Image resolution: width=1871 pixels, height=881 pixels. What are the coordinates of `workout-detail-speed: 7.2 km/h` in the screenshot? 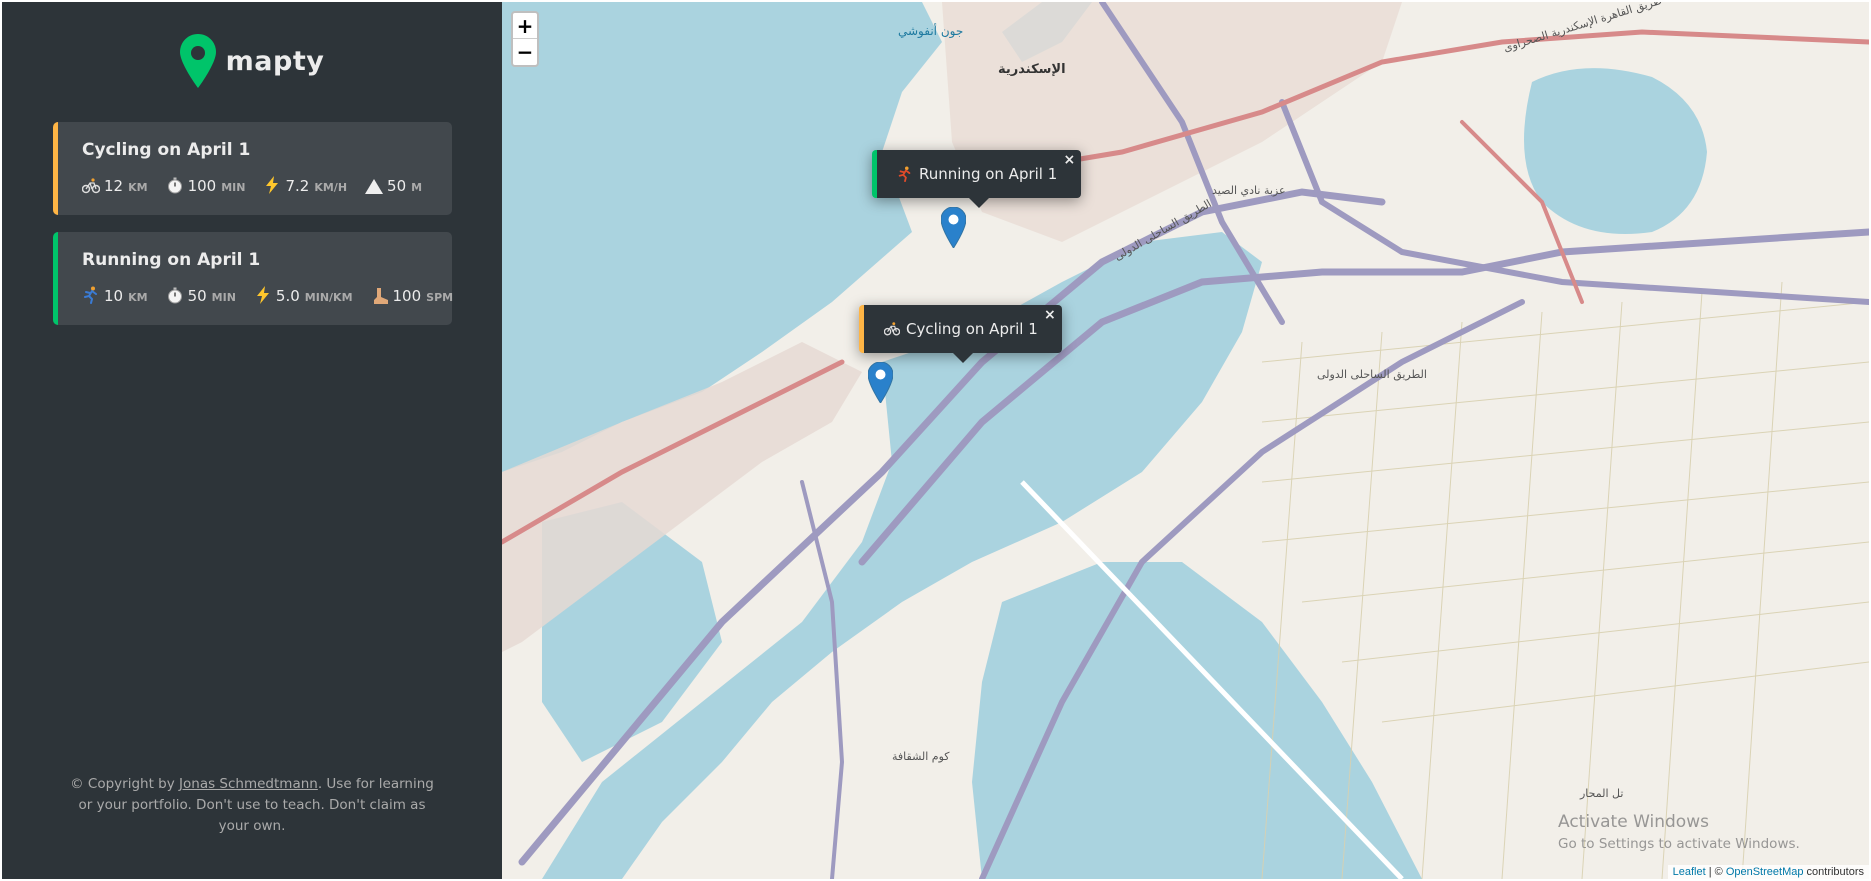 It's located at (305, 184).